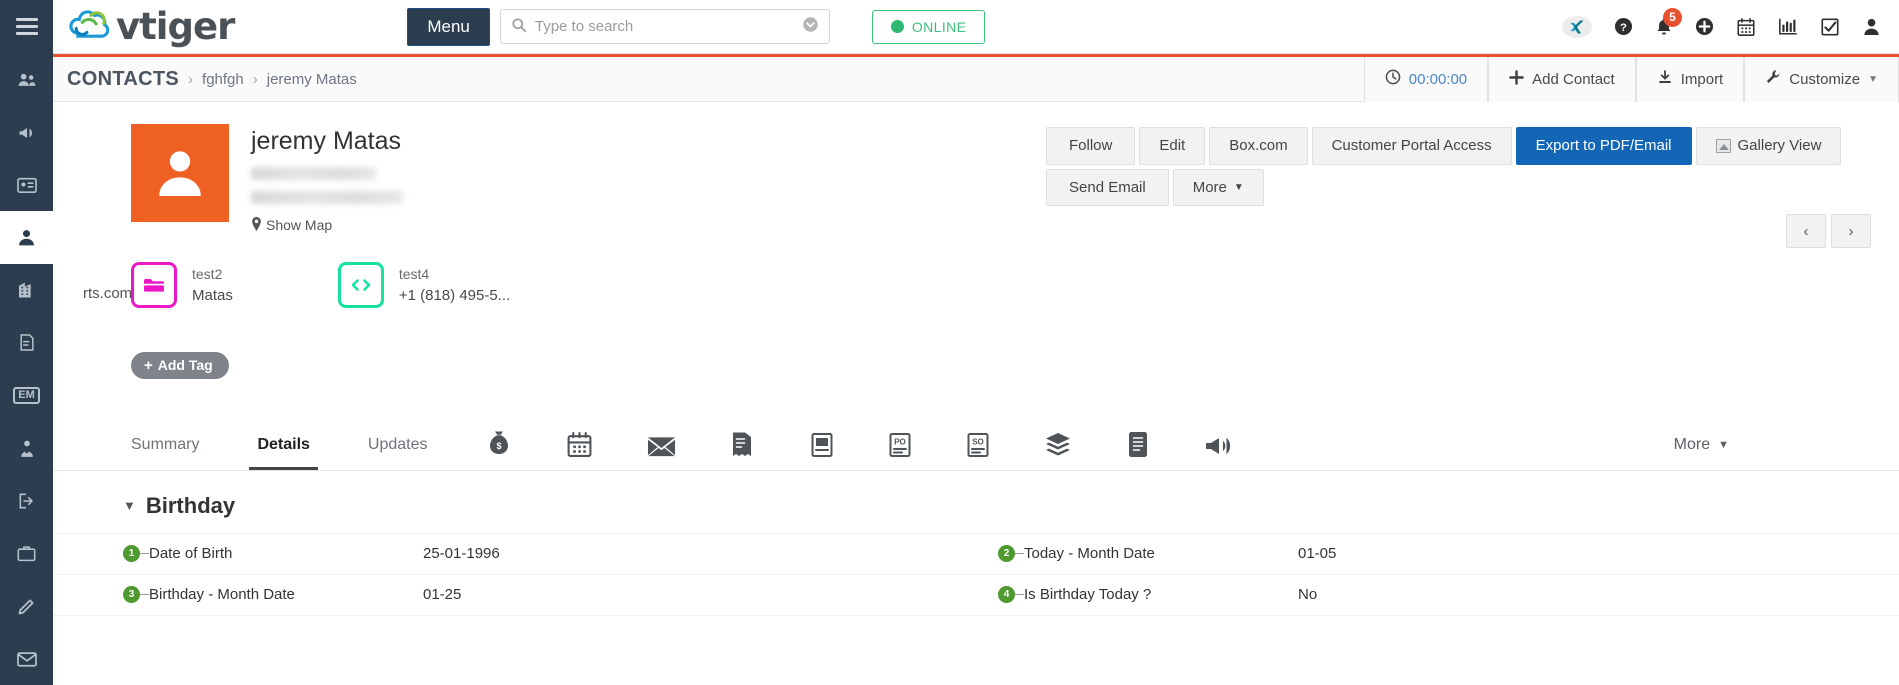 The image size is (1899, 685). What do you see at coordinates (26, 553) in the screenshot?
I see `sidebar-item-cases` at bounding box center [26, 553].